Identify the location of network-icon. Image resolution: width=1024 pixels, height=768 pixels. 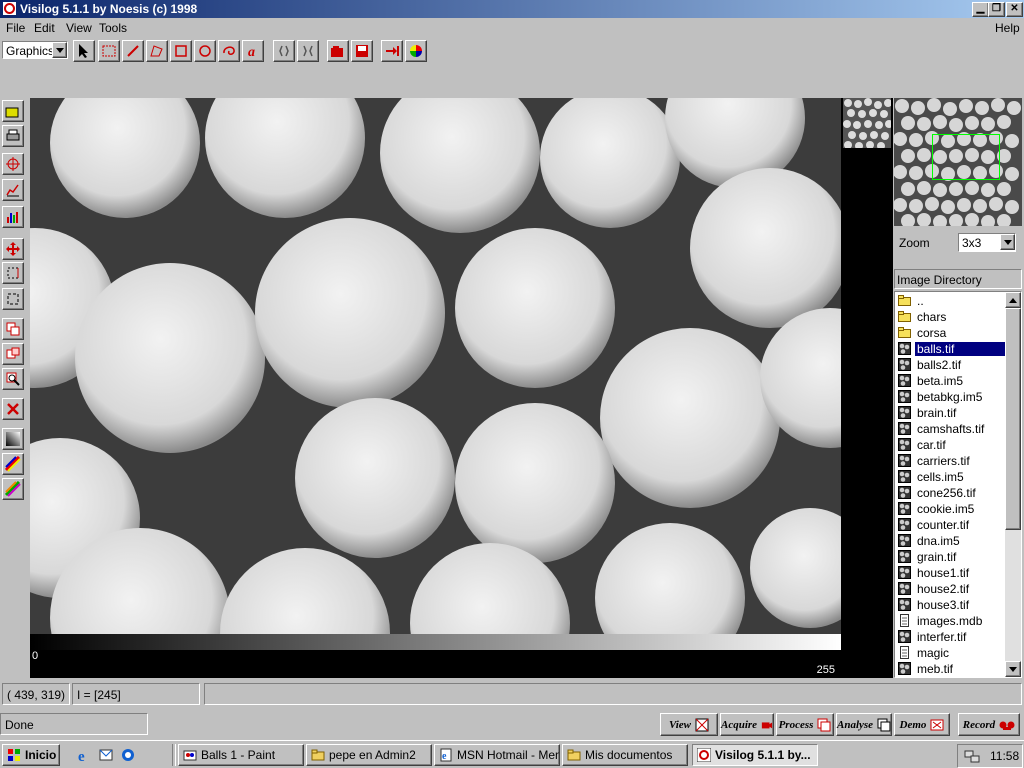
(972, 756).